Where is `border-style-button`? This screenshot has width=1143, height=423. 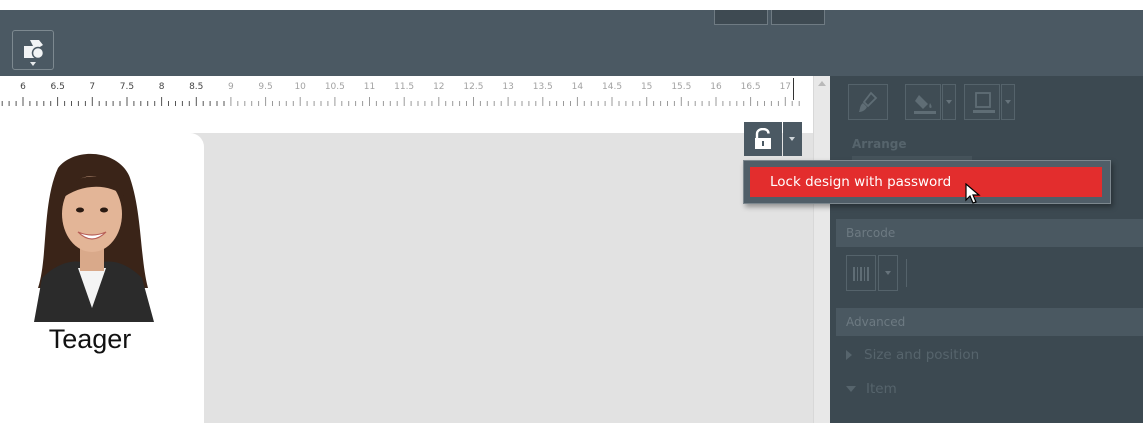
border-style-button is located at coordinates (982, 102).